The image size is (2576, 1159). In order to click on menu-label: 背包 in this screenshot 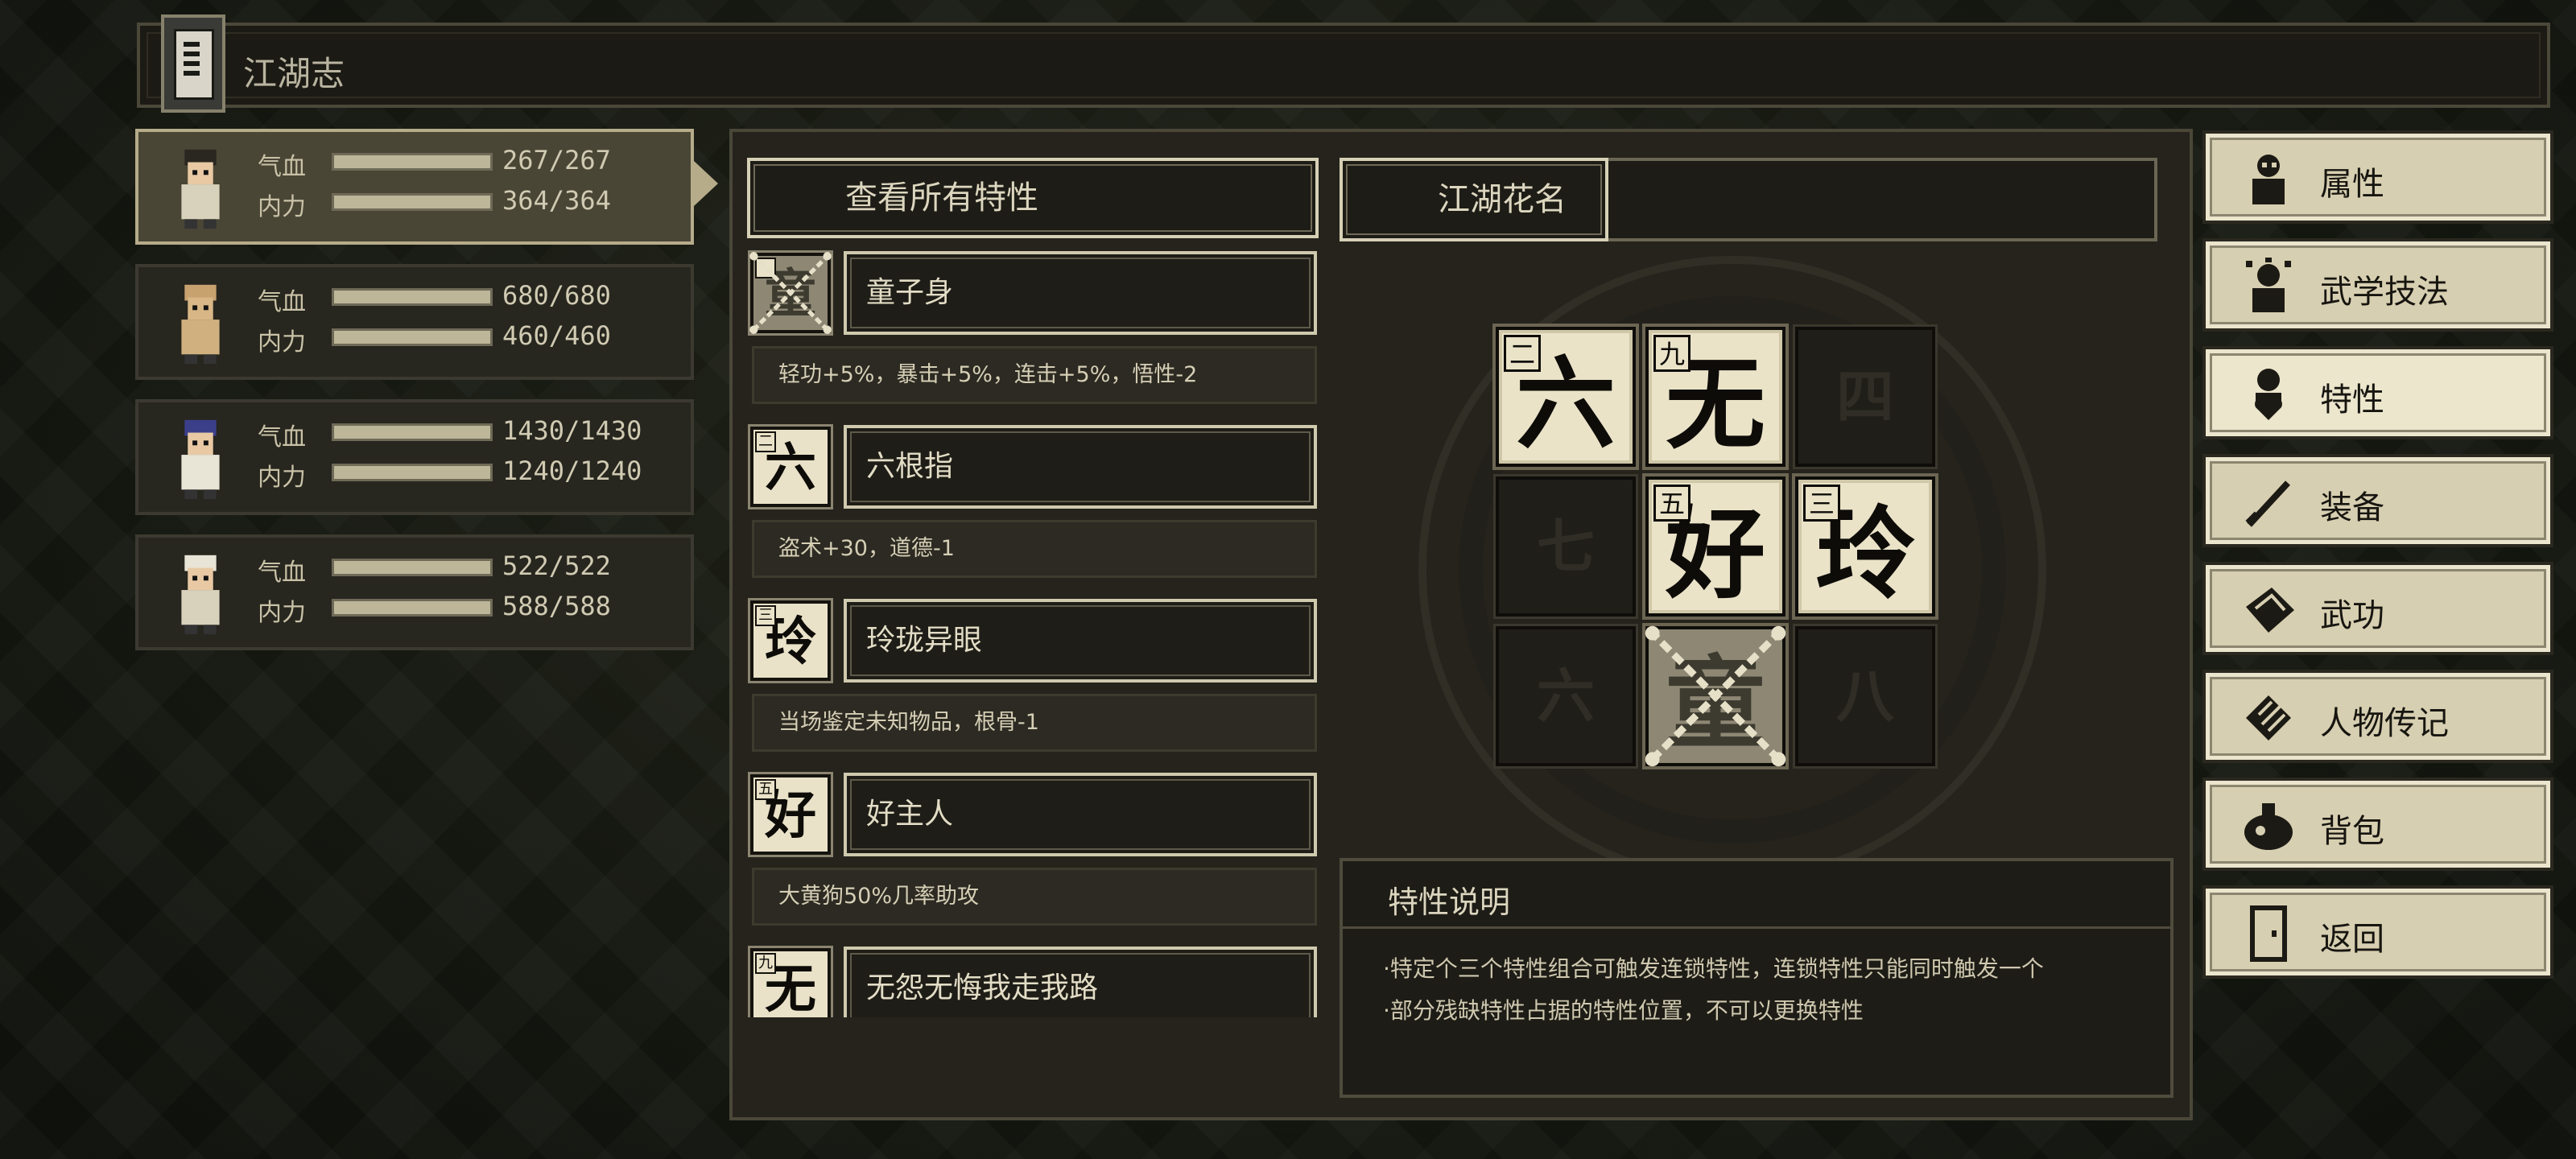, I will do `click(2352, 831)`.